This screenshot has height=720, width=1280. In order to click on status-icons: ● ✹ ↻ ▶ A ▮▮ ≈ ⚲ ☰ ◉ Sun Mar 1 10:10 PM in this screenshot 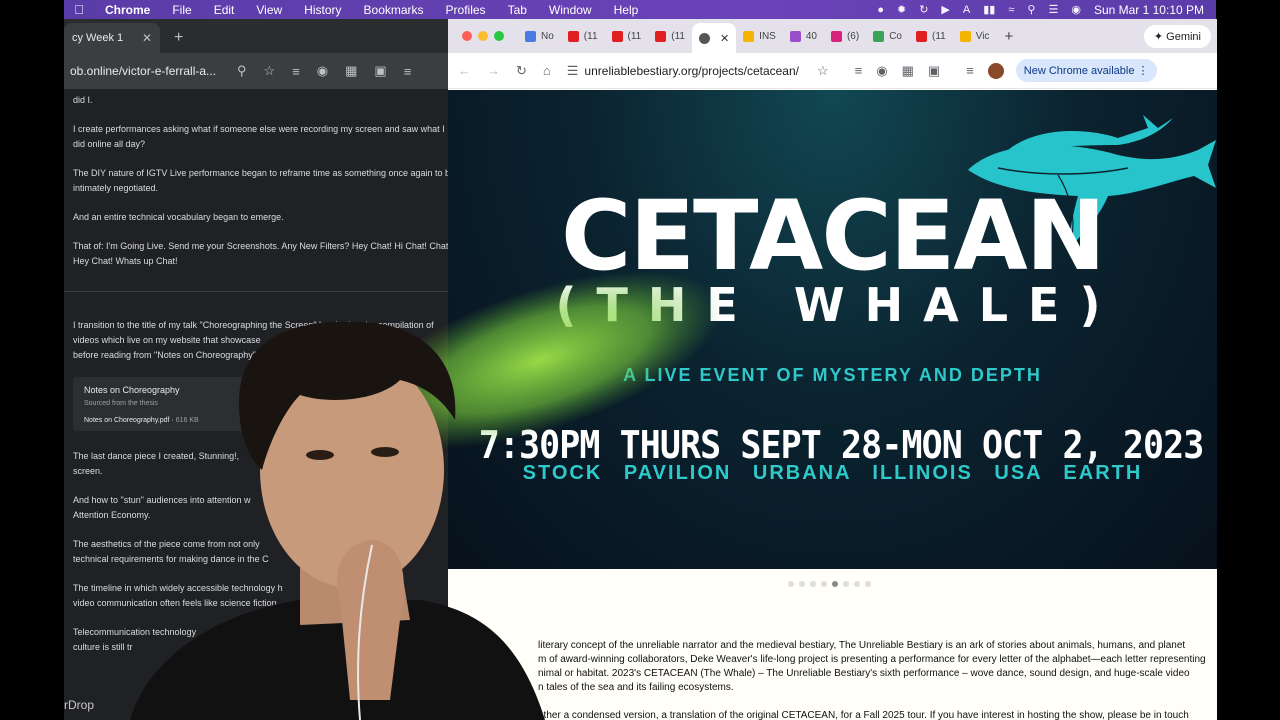, I will do `click(1046, 10)`.